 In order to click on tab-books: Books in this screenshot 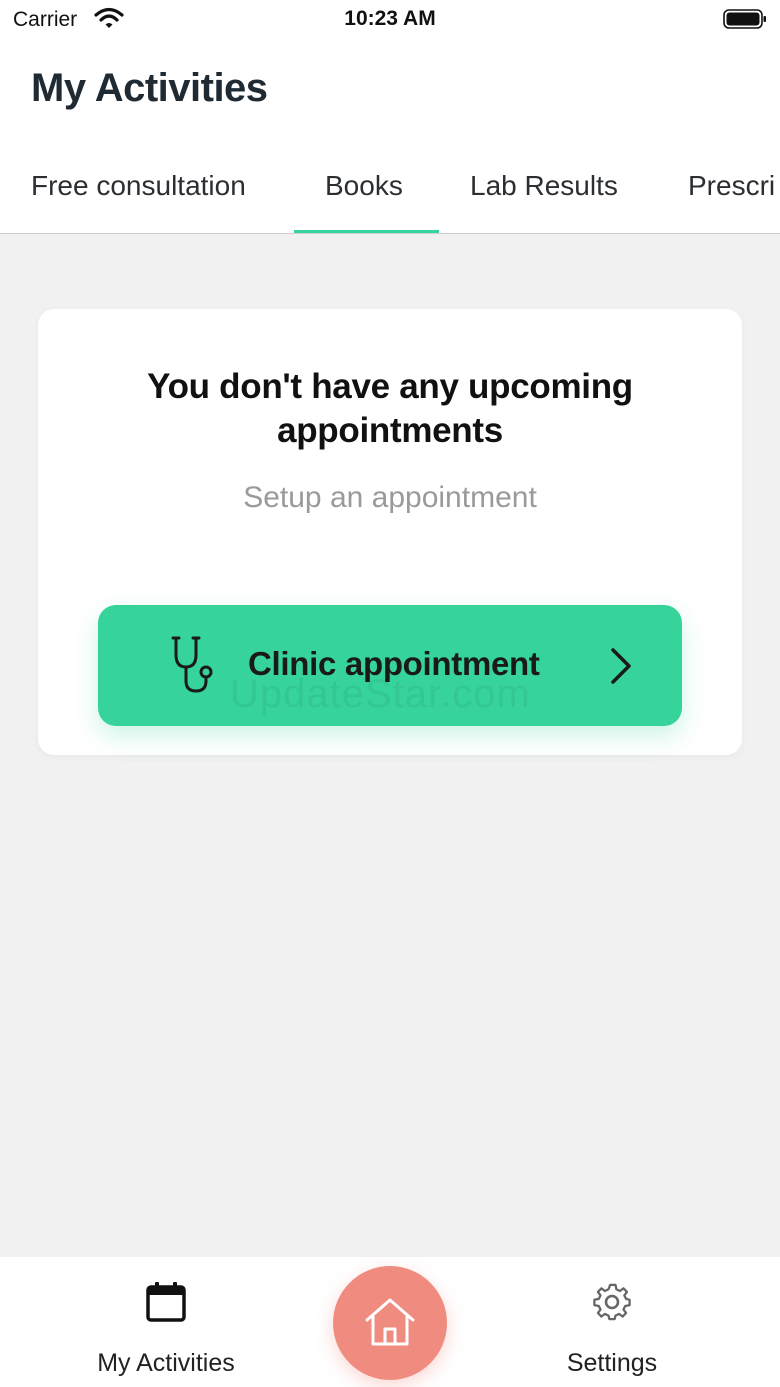, I will do `click(364, 186)`.